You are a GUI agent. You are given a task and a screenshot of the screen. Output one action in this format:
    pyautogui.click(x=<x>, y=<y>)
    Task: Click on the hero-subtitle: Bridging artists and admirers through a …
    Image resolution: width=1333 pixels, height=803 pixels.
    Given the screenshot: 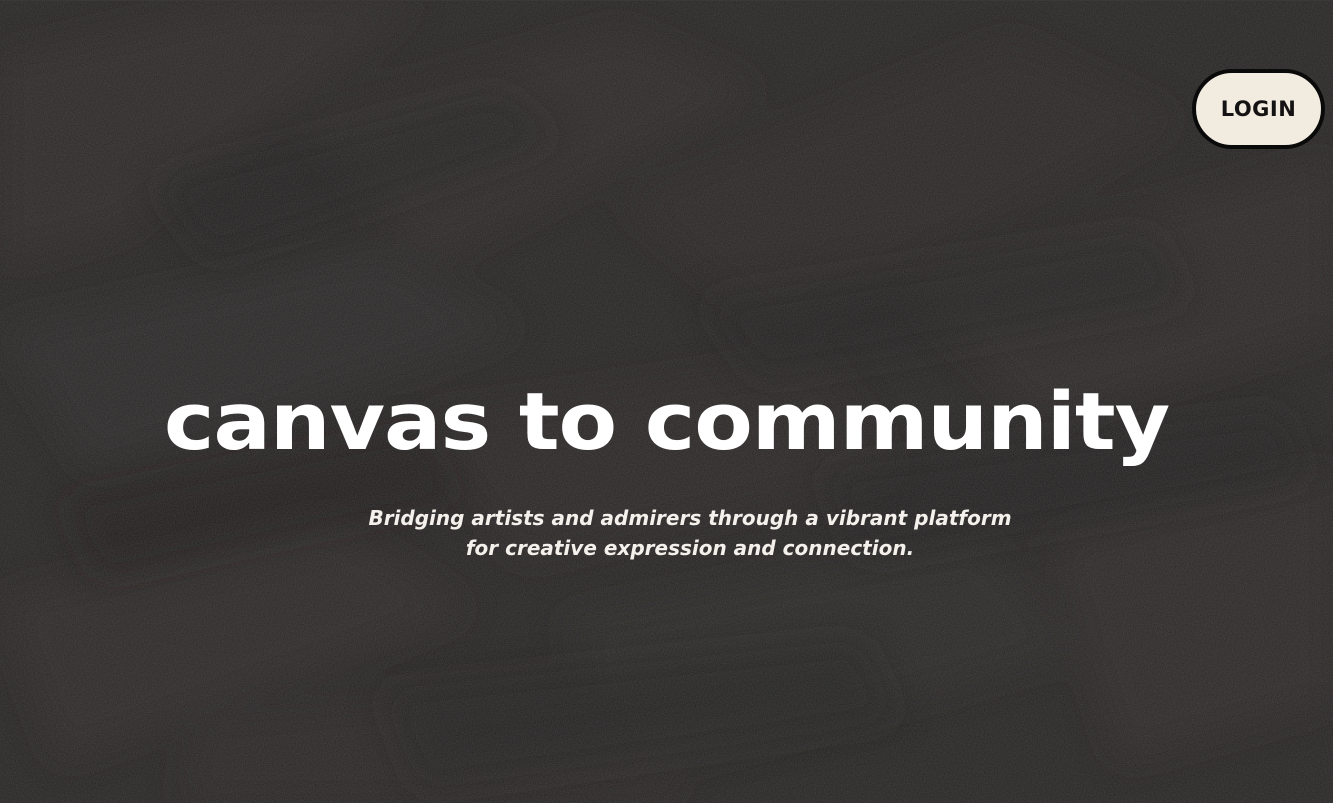 What is the action you would take?
    pyautogui.click(x=690, y=533)
    